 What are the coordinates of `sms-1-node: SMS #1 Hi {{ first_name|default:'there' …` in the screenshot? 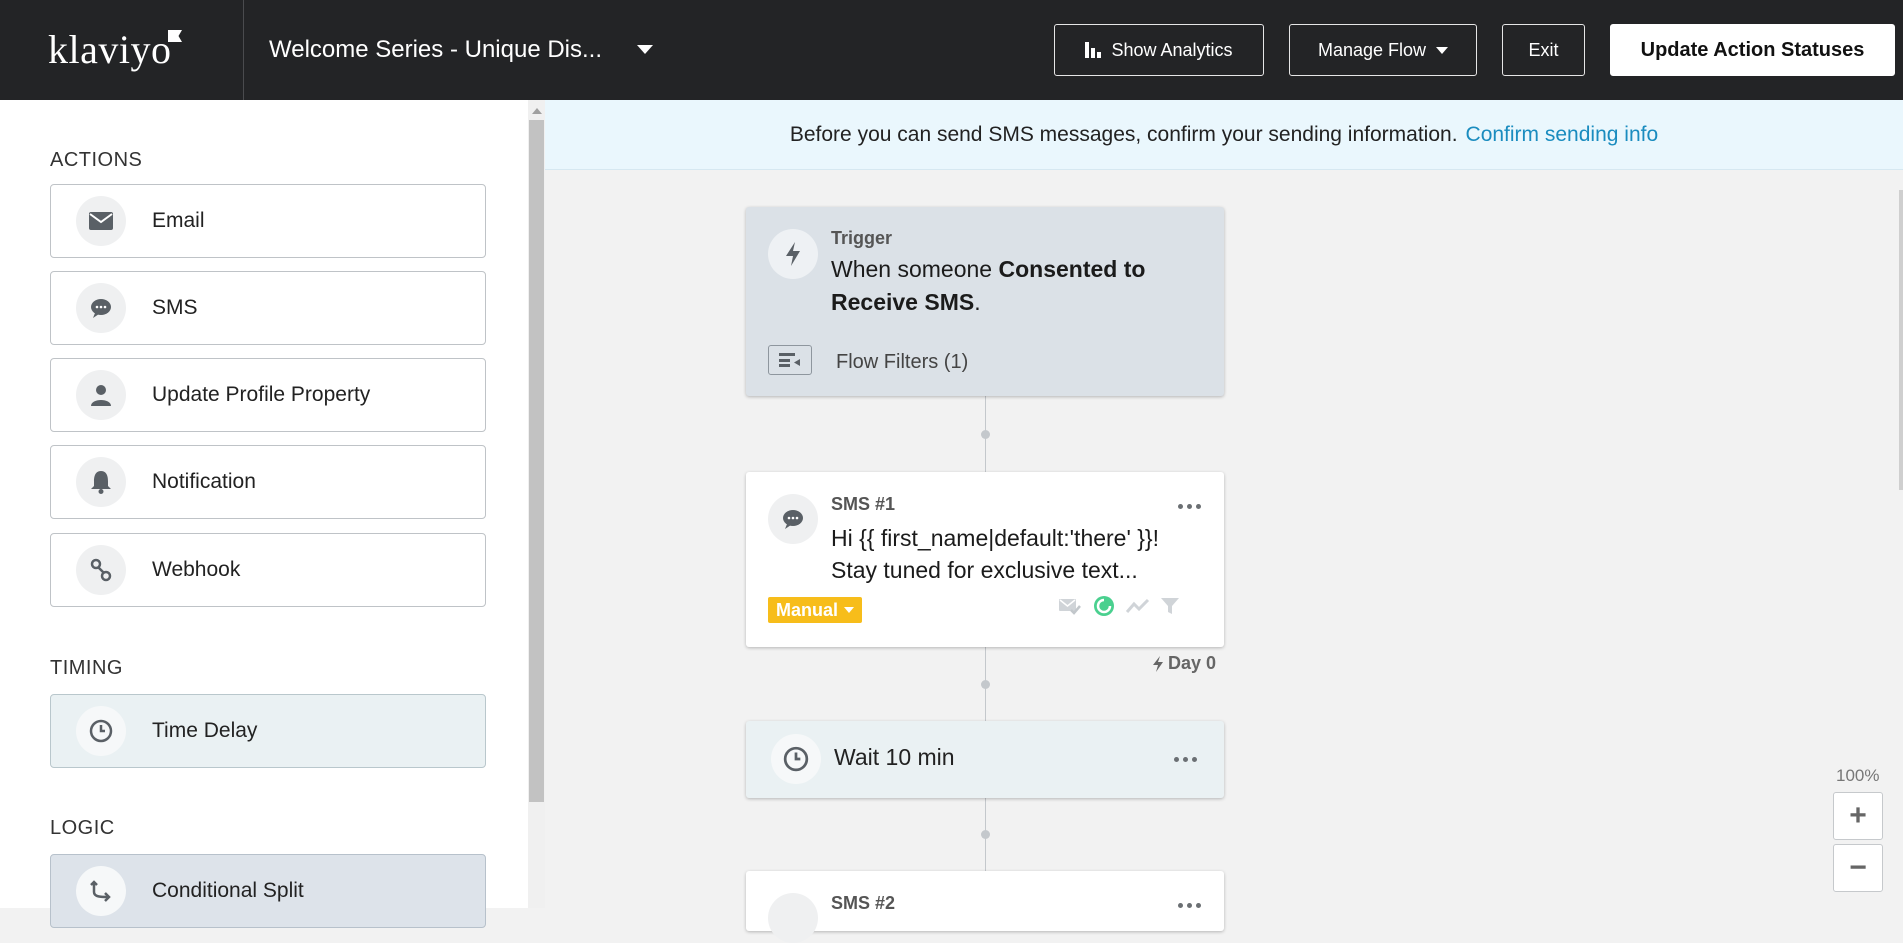 It's located at (985, 559).